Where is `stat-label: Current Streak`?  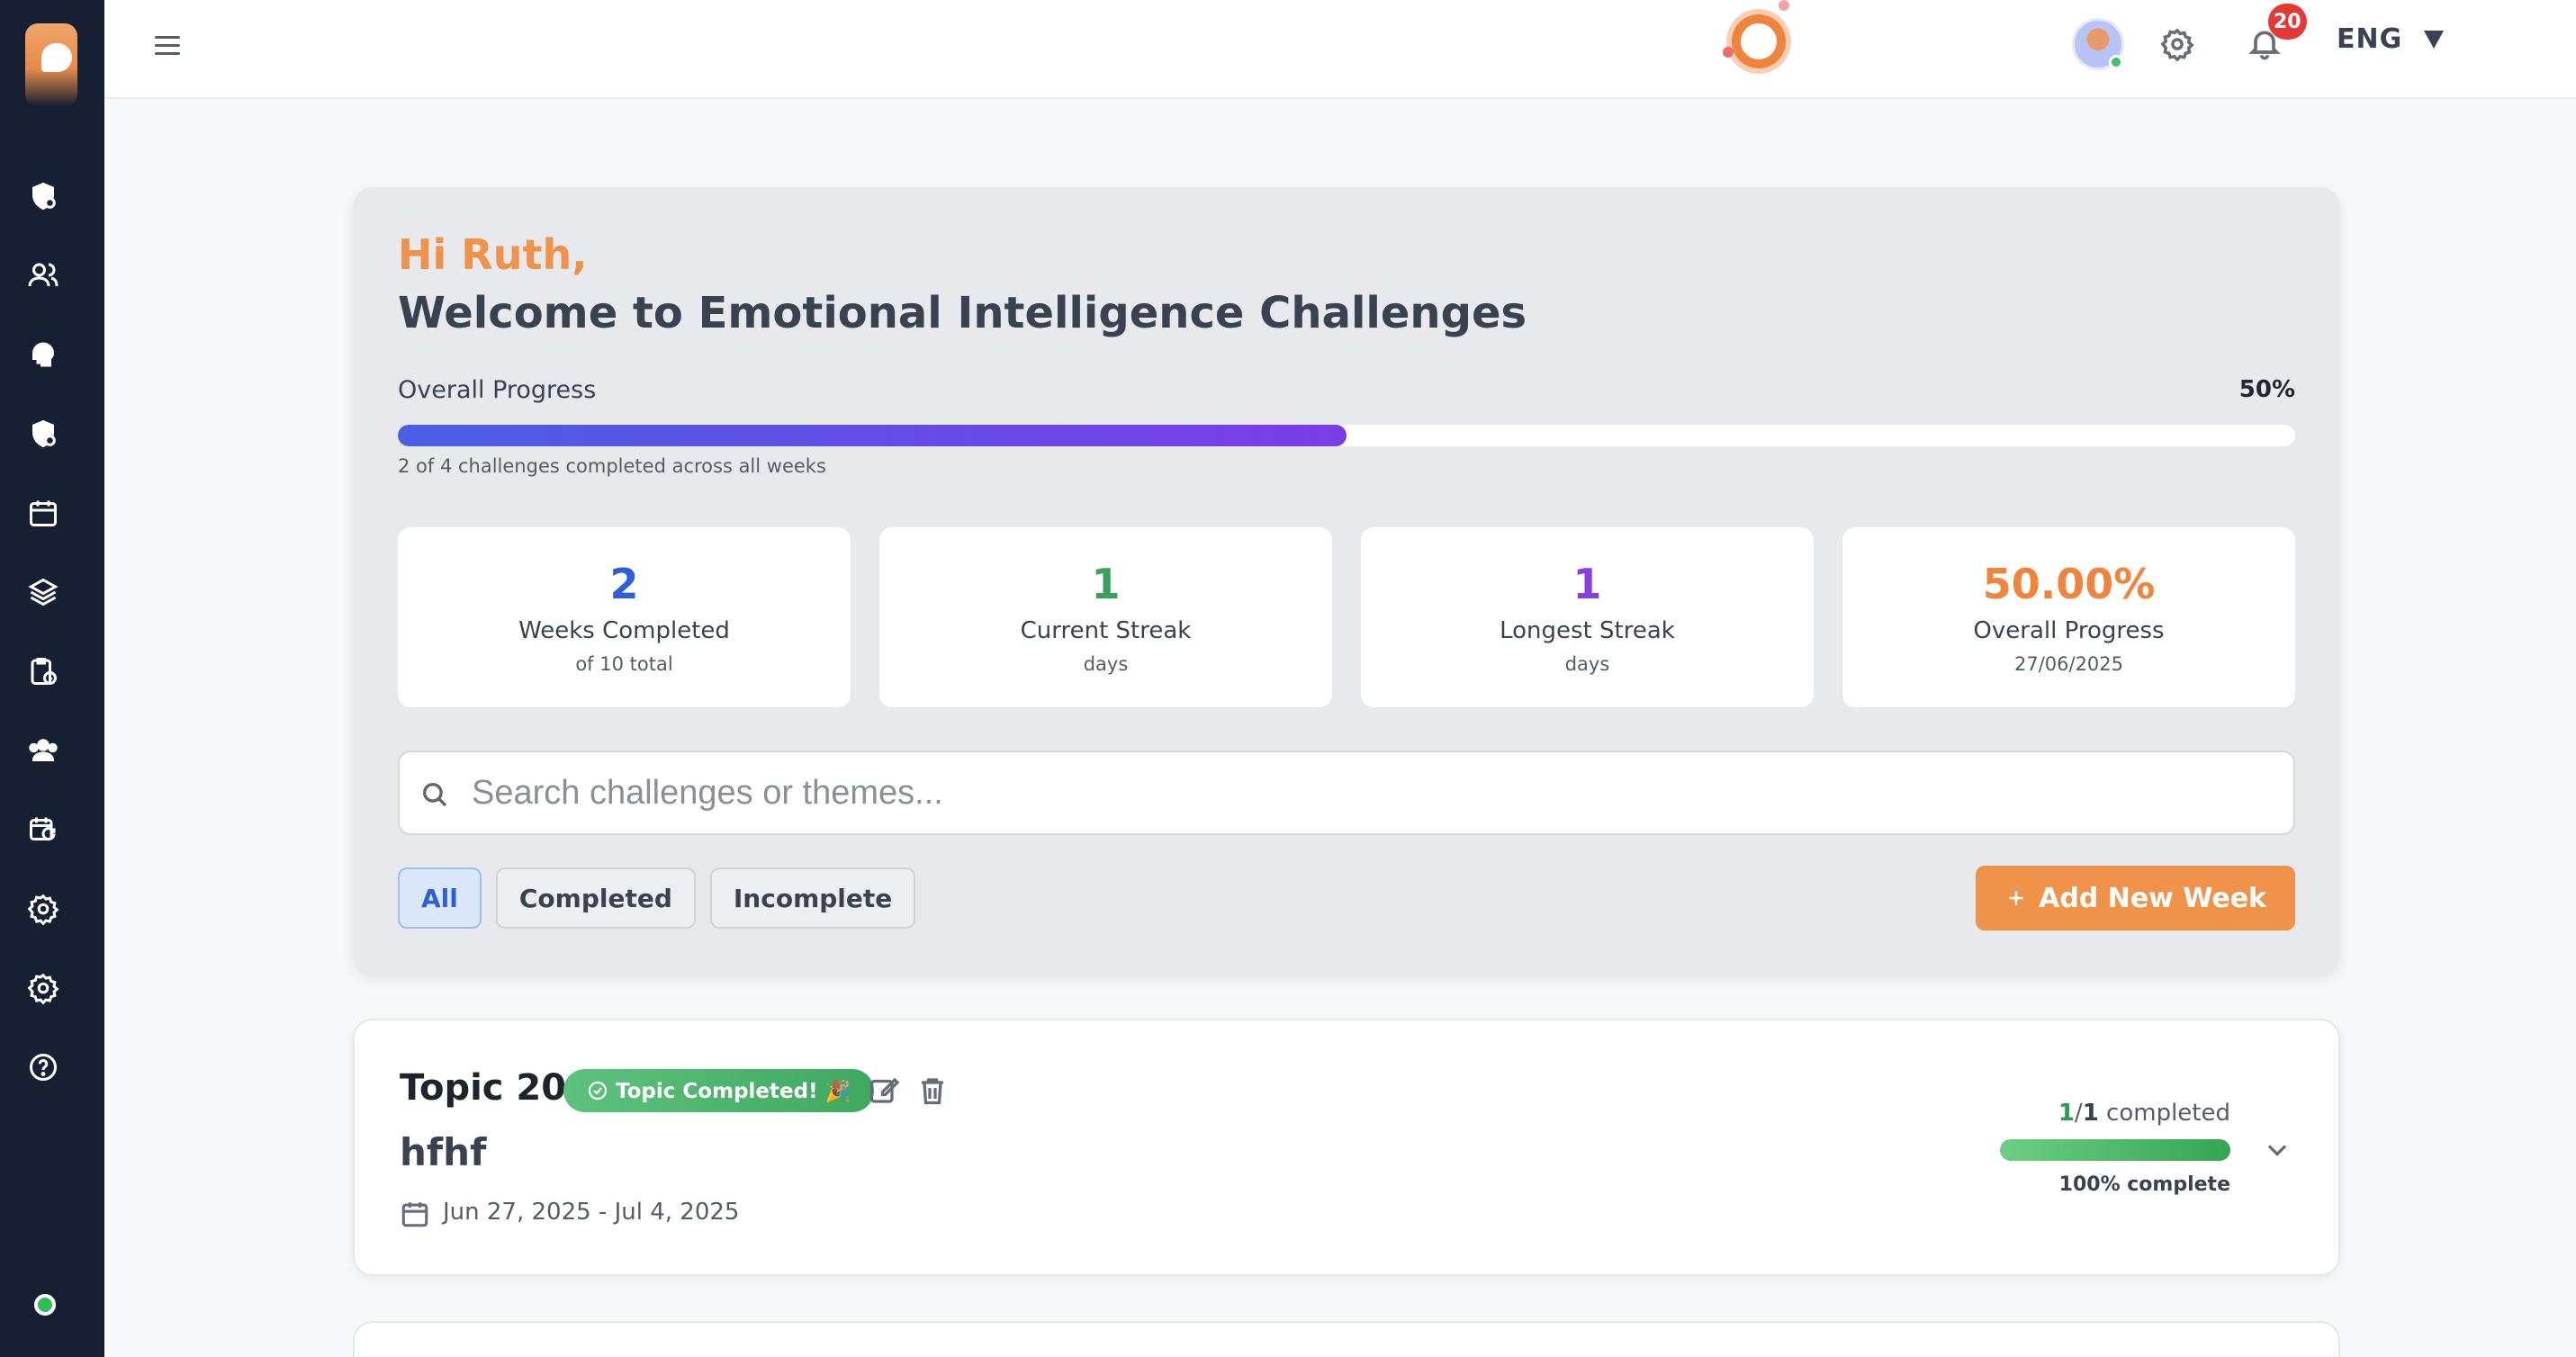 stat-label: Current Streak is located at coordinates (1106, 630).